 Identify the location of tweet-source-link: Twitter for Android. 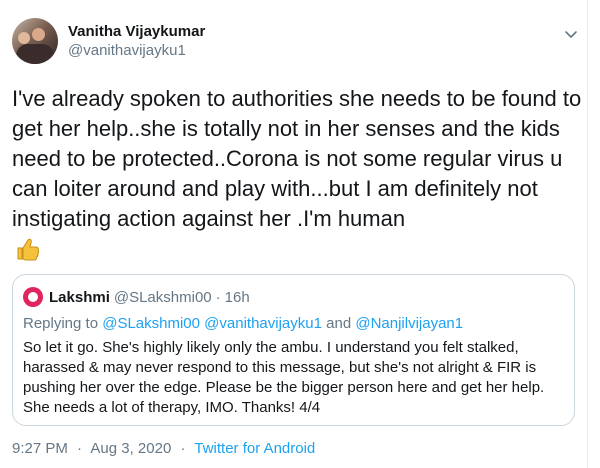
(254, 448).